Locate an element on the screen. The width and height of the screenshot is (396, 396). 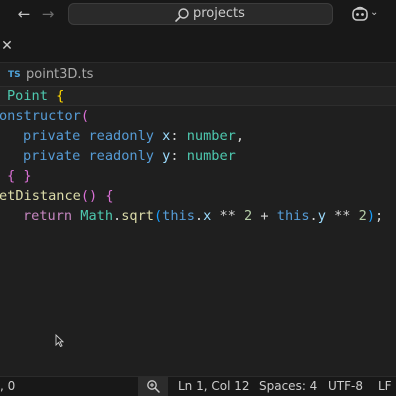
status-problems: , 0 is located at coordinates (7, 386).